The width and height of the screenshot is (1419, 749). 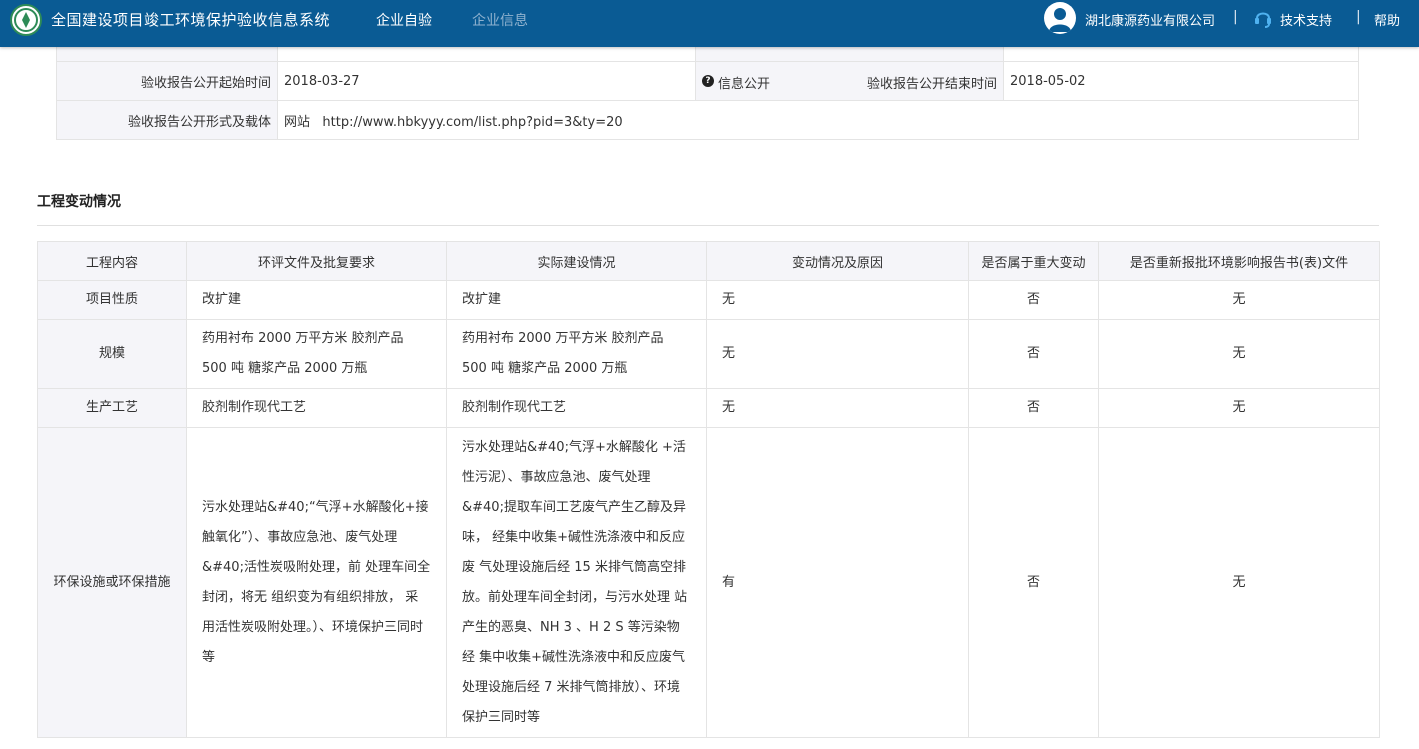 I want to click on column-header: 是否属于重大变动, so click(x=1033, y=261).